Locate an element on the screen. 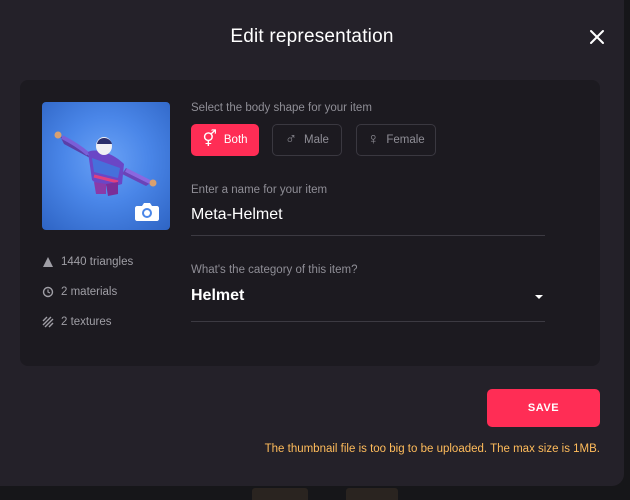 The height and width of the screenshot is (500, 630). name-field-label: Enter a name for your item is located at coordinates (259, 190).